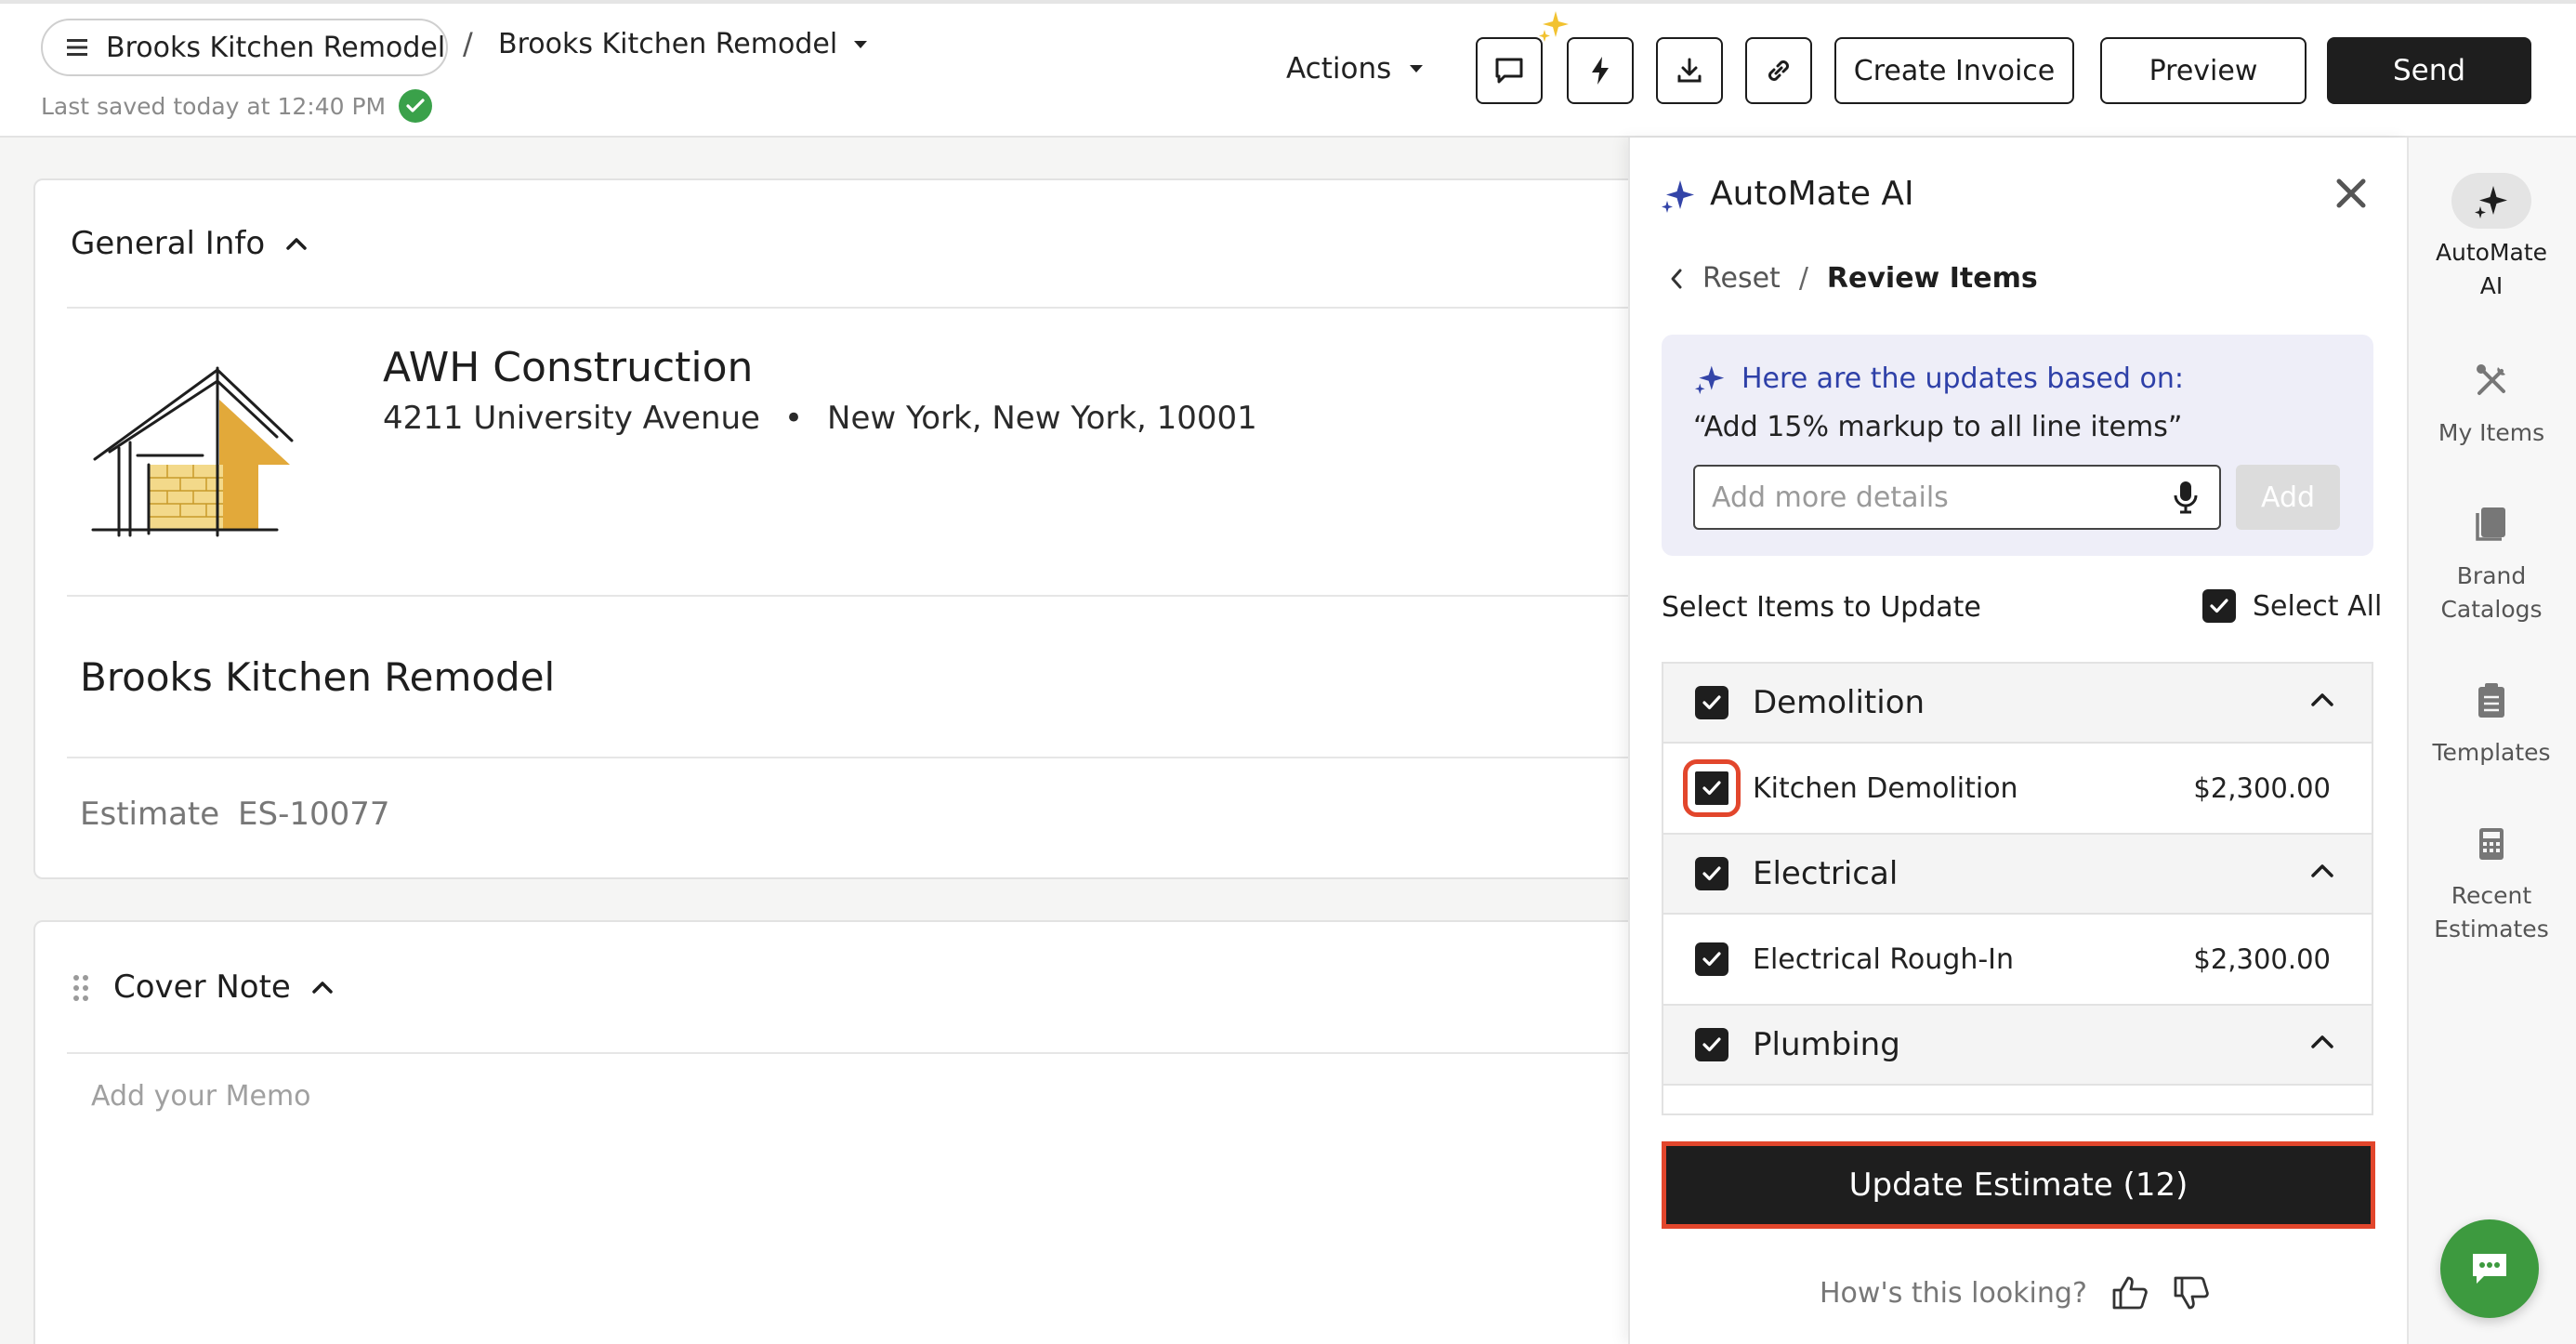  Describe the element at coordinates (237, 106) in the screenshot. I see `save-status: Last saved today at 12:40 PM` at that location.